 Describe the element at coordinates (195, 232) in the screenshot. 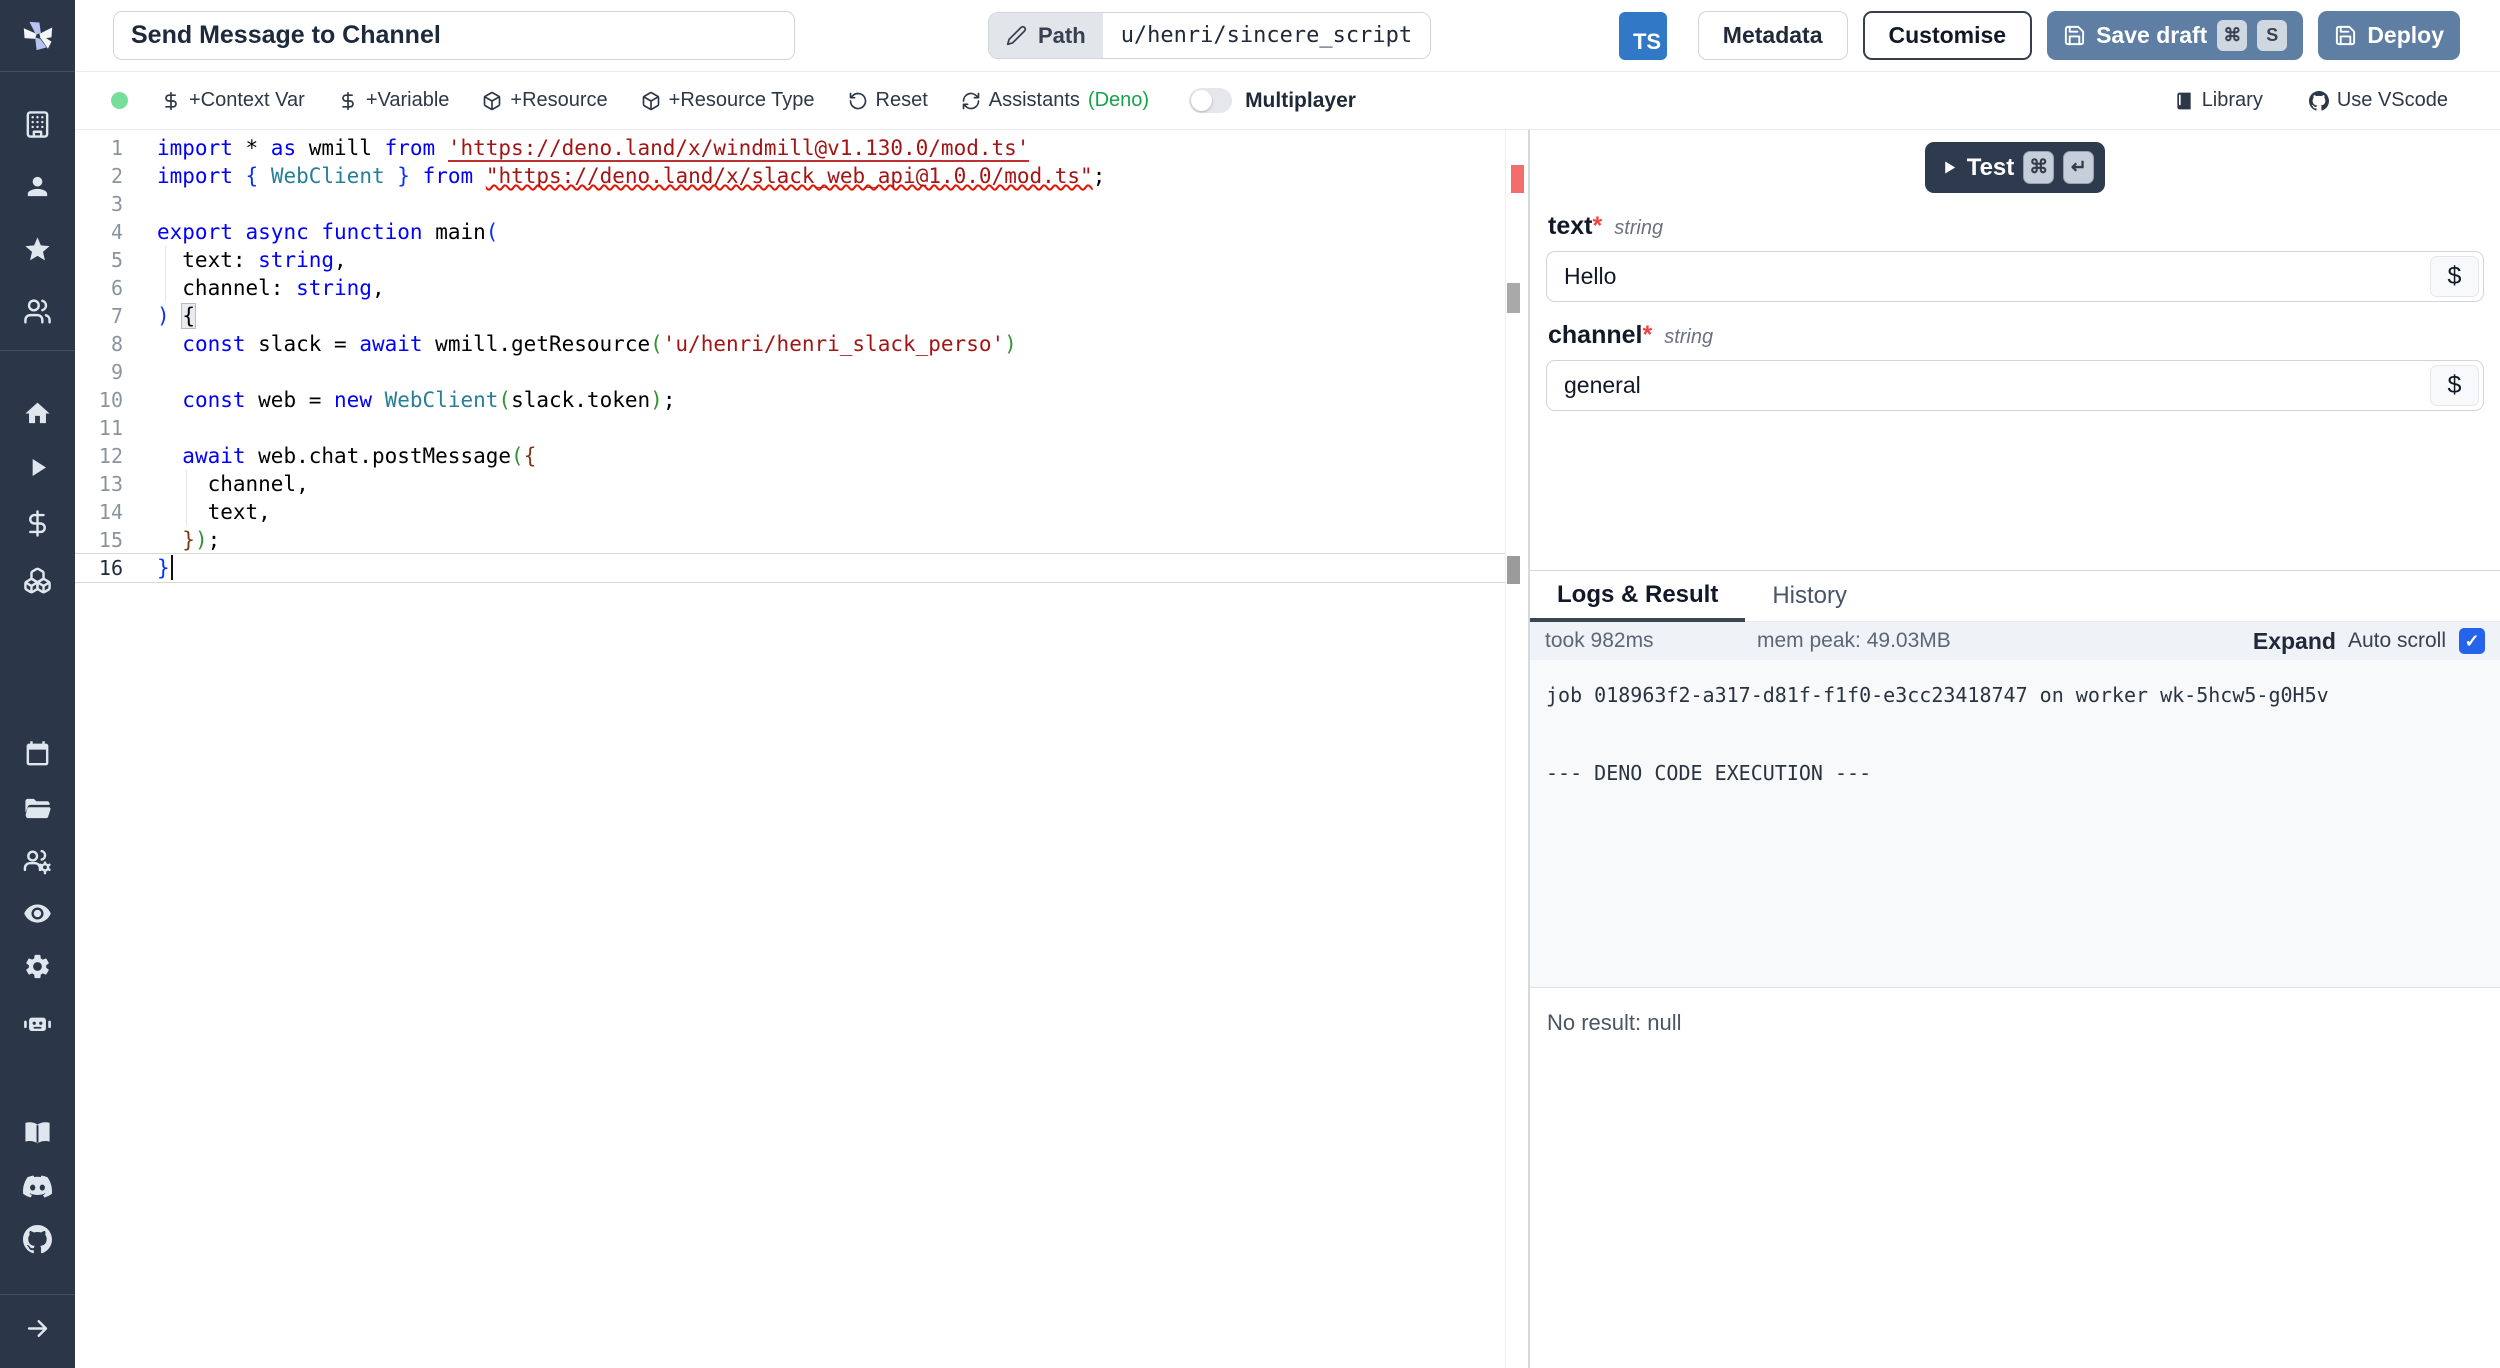

I see `code-token: export` at that location.